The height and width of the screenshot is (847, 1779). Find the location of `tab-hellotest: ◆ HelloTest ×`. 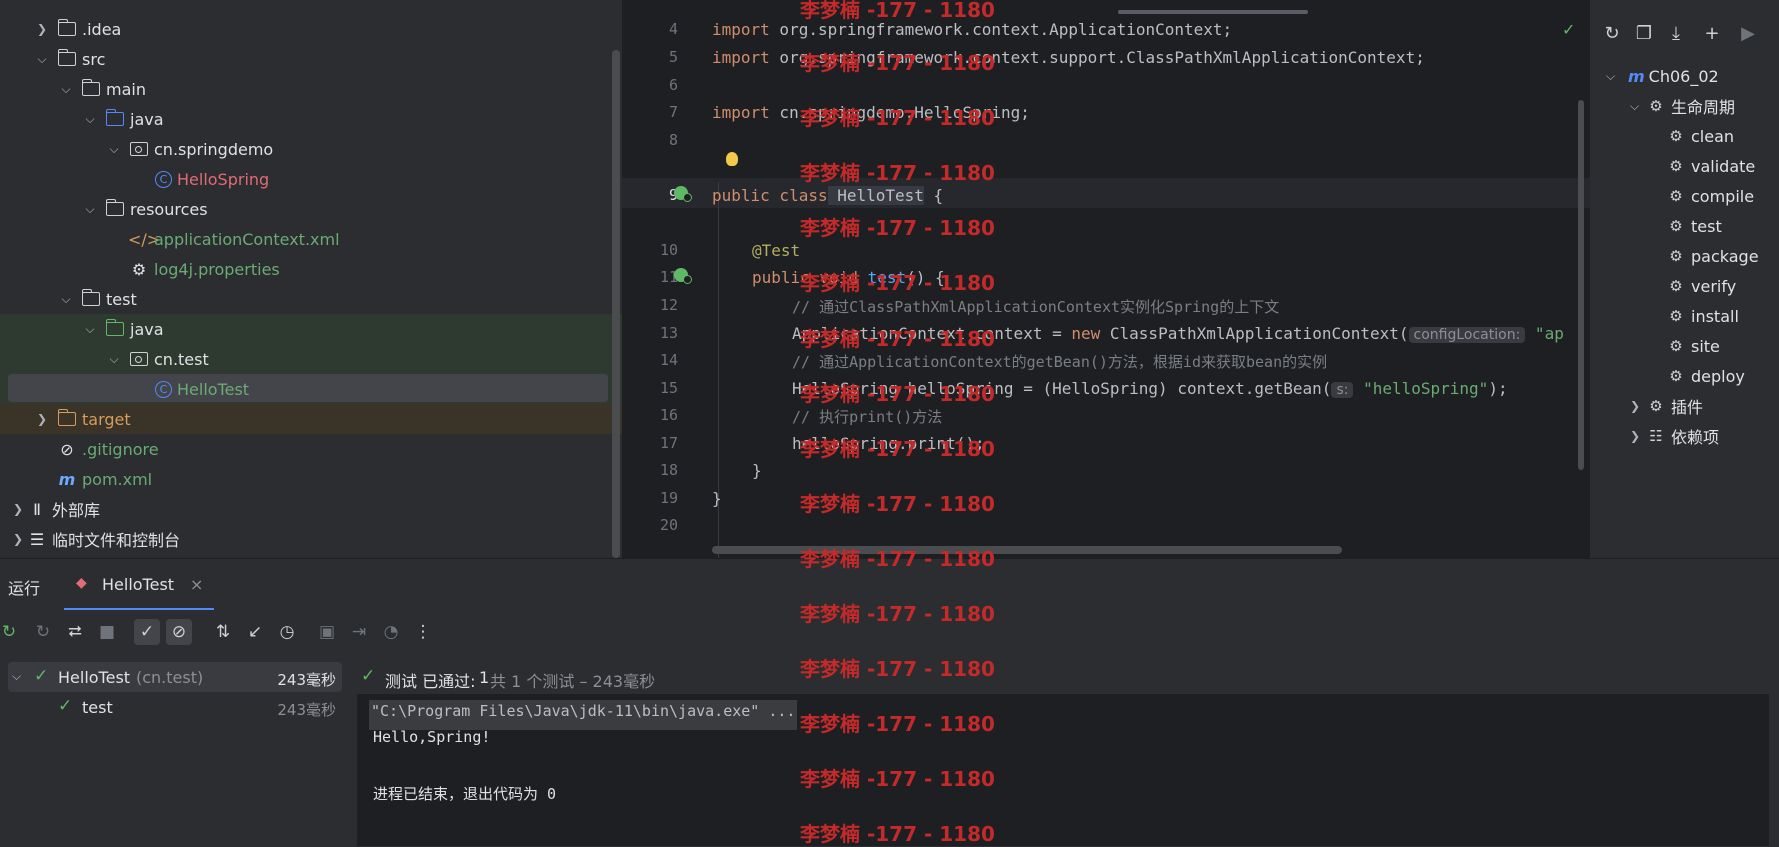

tab-hellotest: ◆ HelloTest × is located at coordinates (139, 585).